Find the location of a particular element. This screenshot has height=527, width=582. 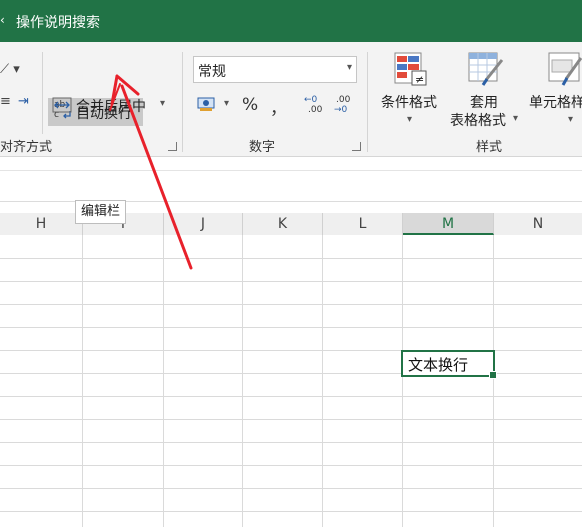

chevron-icon: ‹ is located at coordinates (3, 20).